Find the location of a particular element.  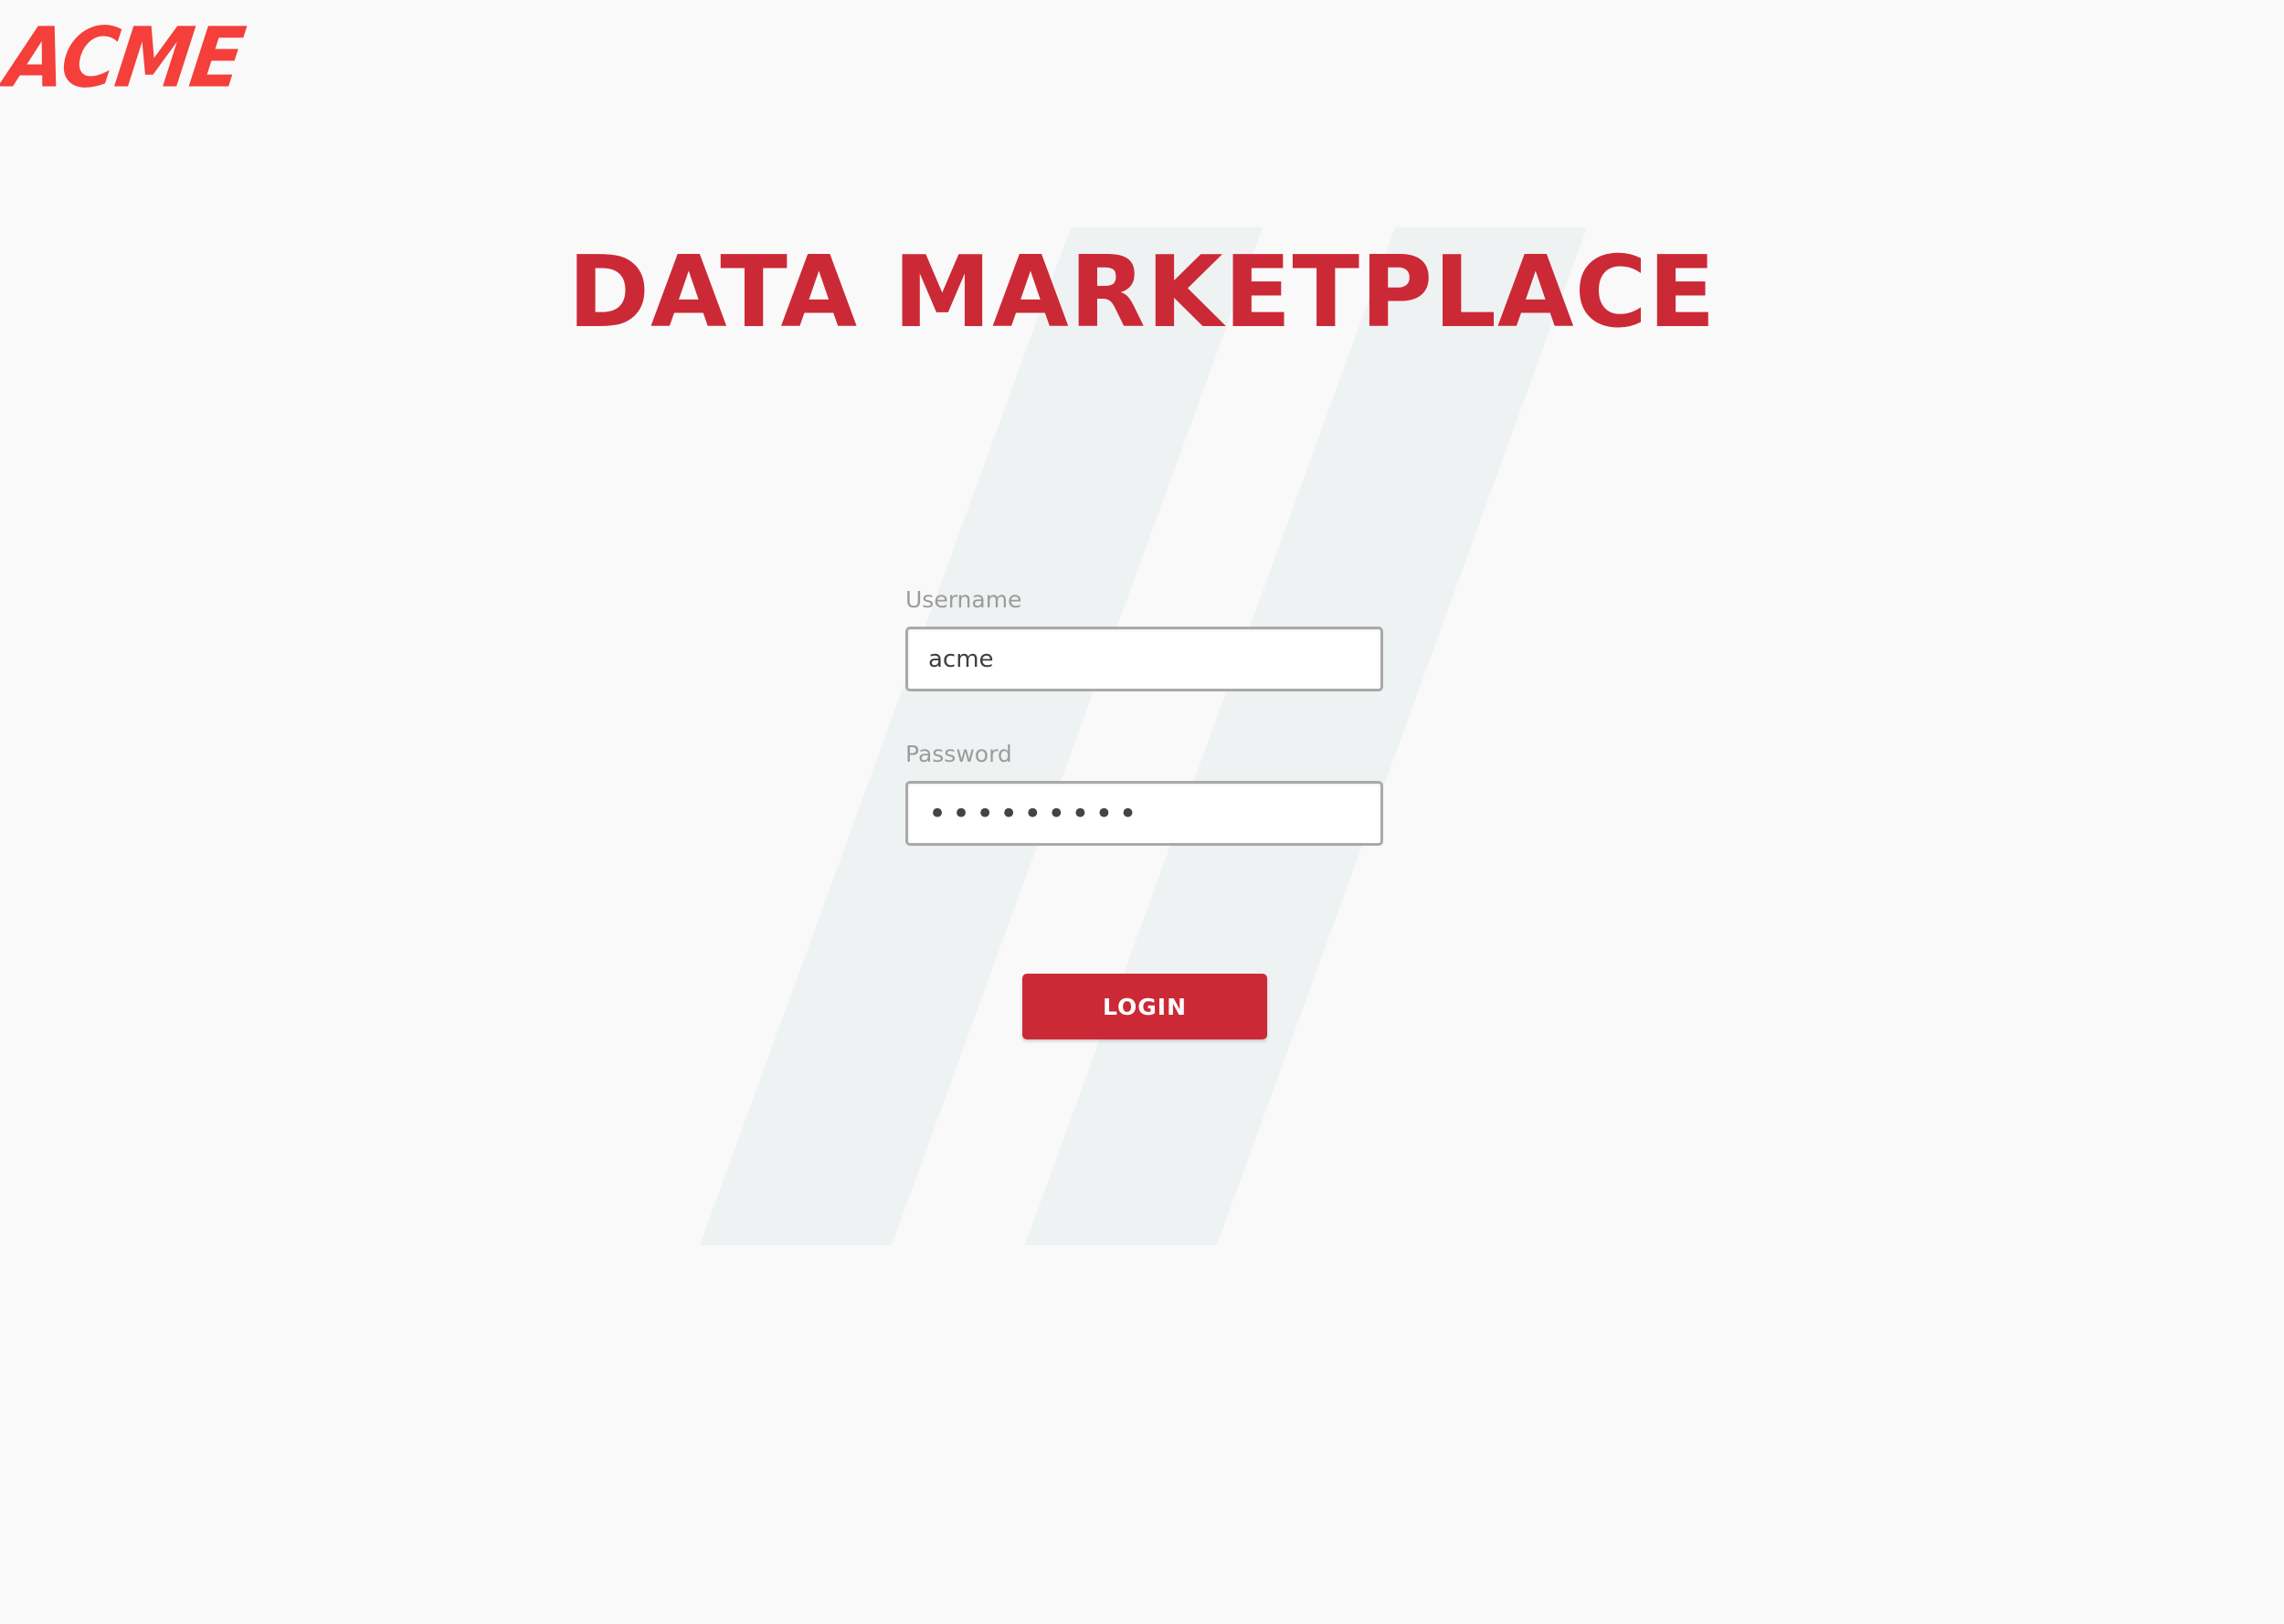

page-title: DATA MARKETPLACE is located at coordinates (1142, 293).